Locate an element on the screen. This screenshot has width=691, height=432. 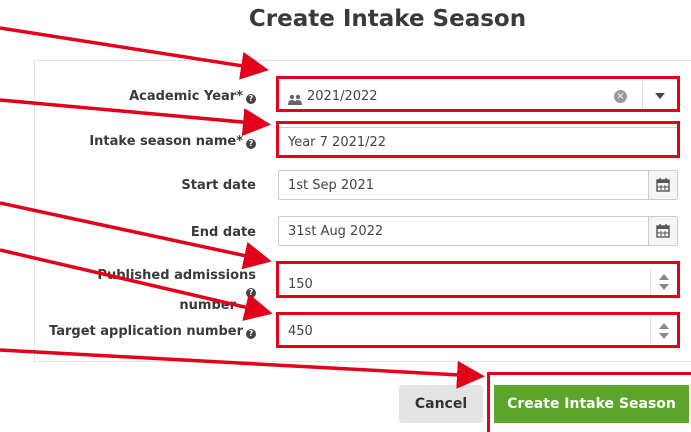
arrow-target-application is located at coordinates (136, 284).